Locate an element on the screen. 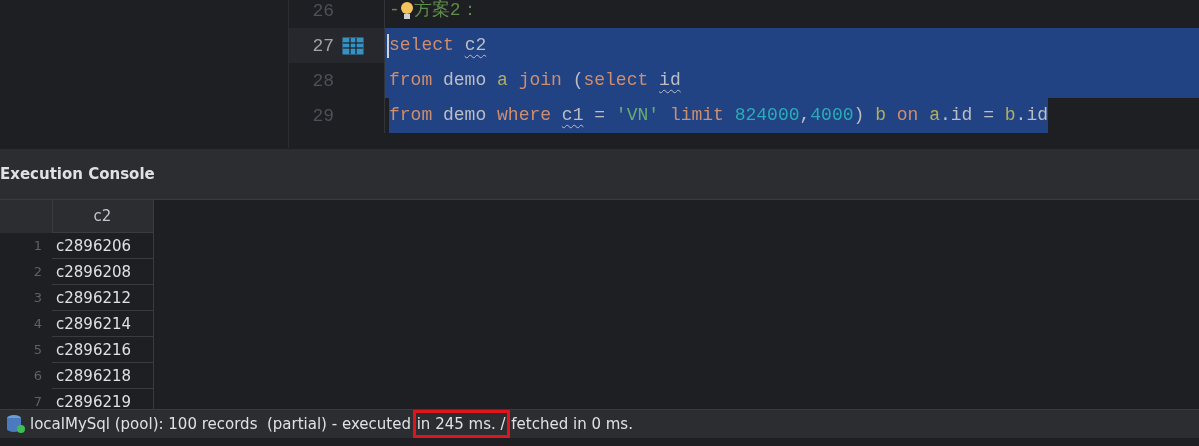 The image size is (1199, 446). code-line: select c2 is located at coordinates (438, 45).